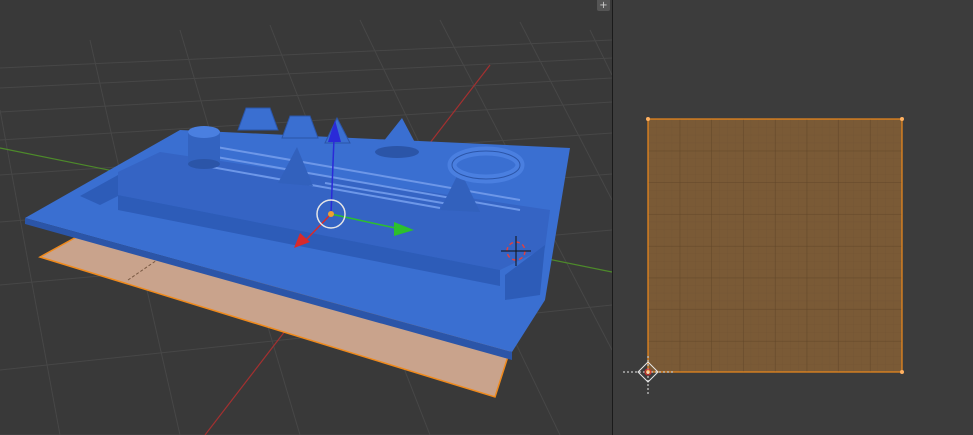  What do you see at coordinates (603, 5) in the screenshot?
I see `plus-icon: +` at bounding box center [603, 5].